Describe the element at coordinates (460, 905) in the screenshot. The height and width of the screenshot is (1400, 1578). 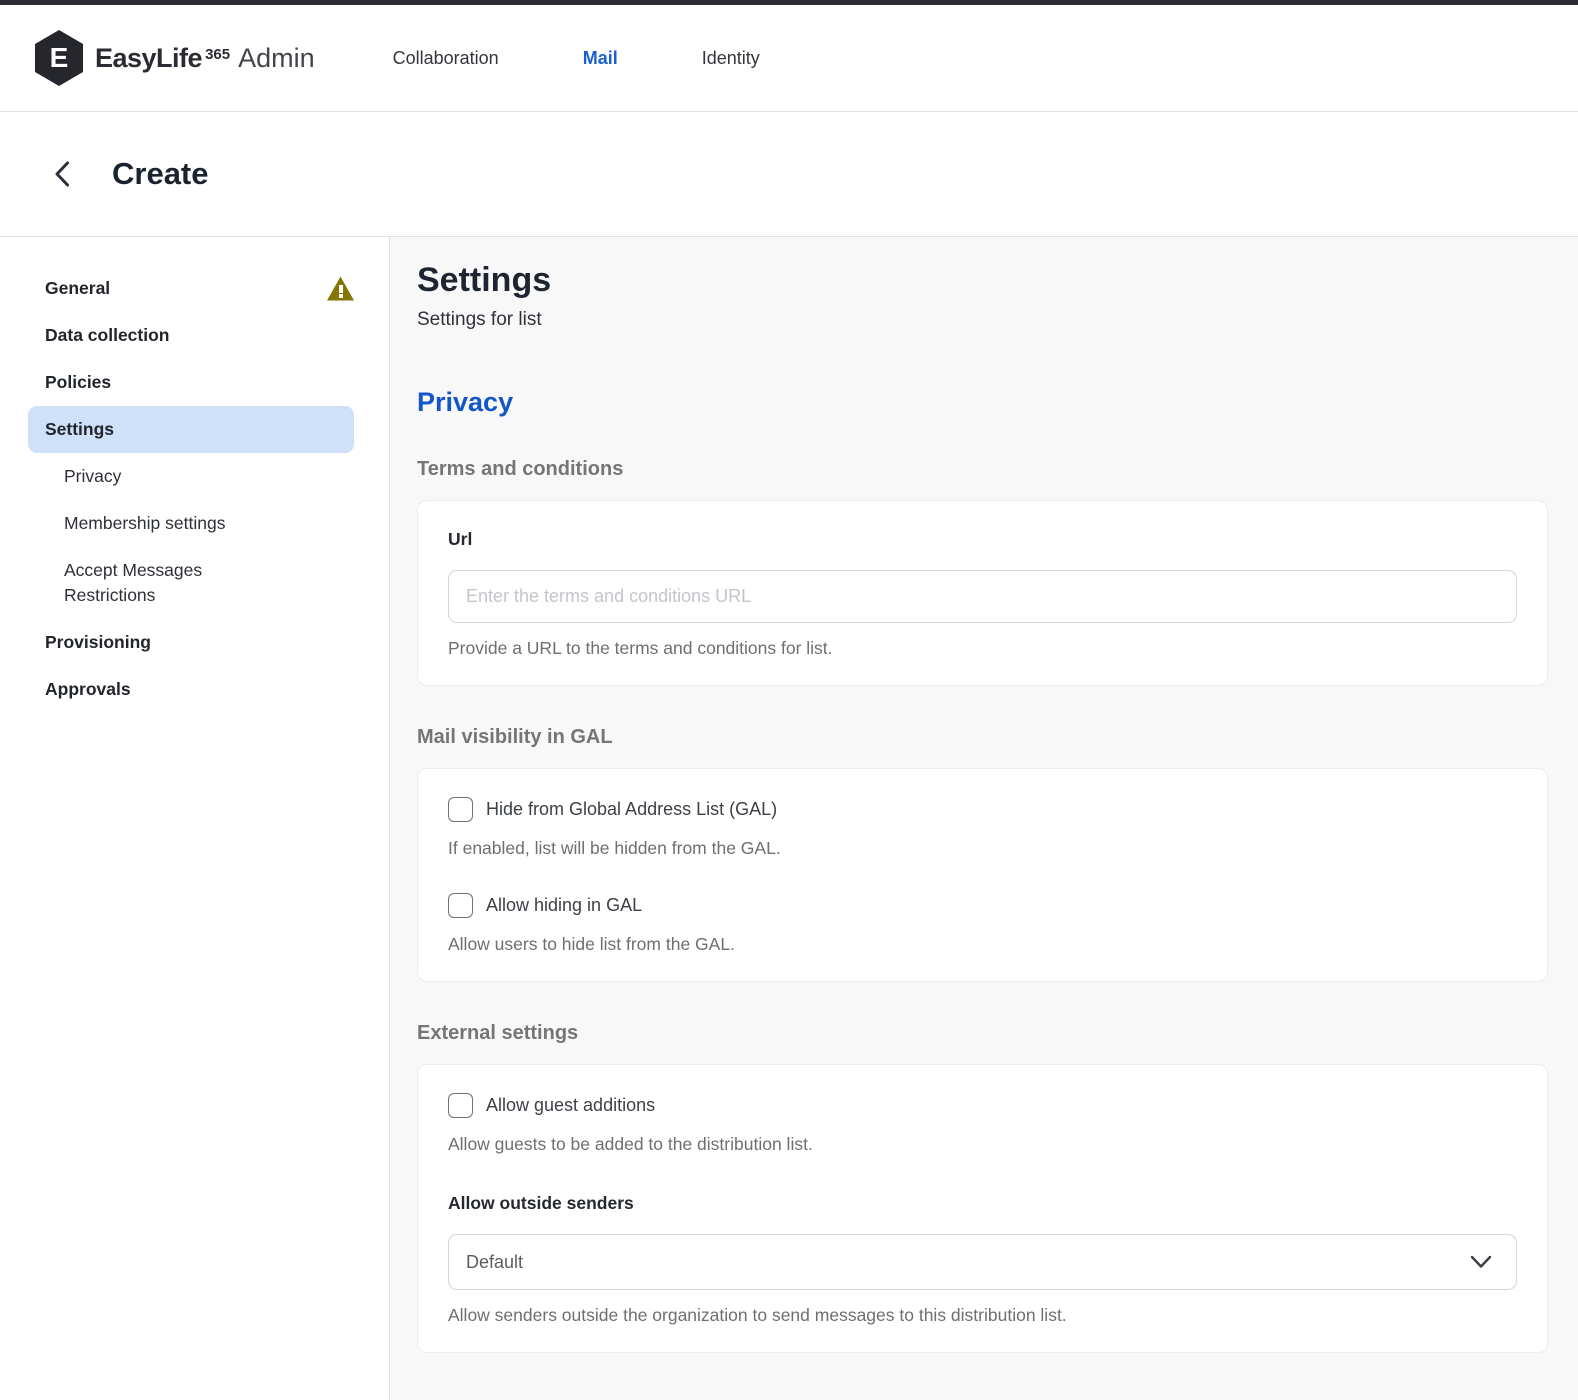
I see `allow-hiding-gal-checkbox` at that location.